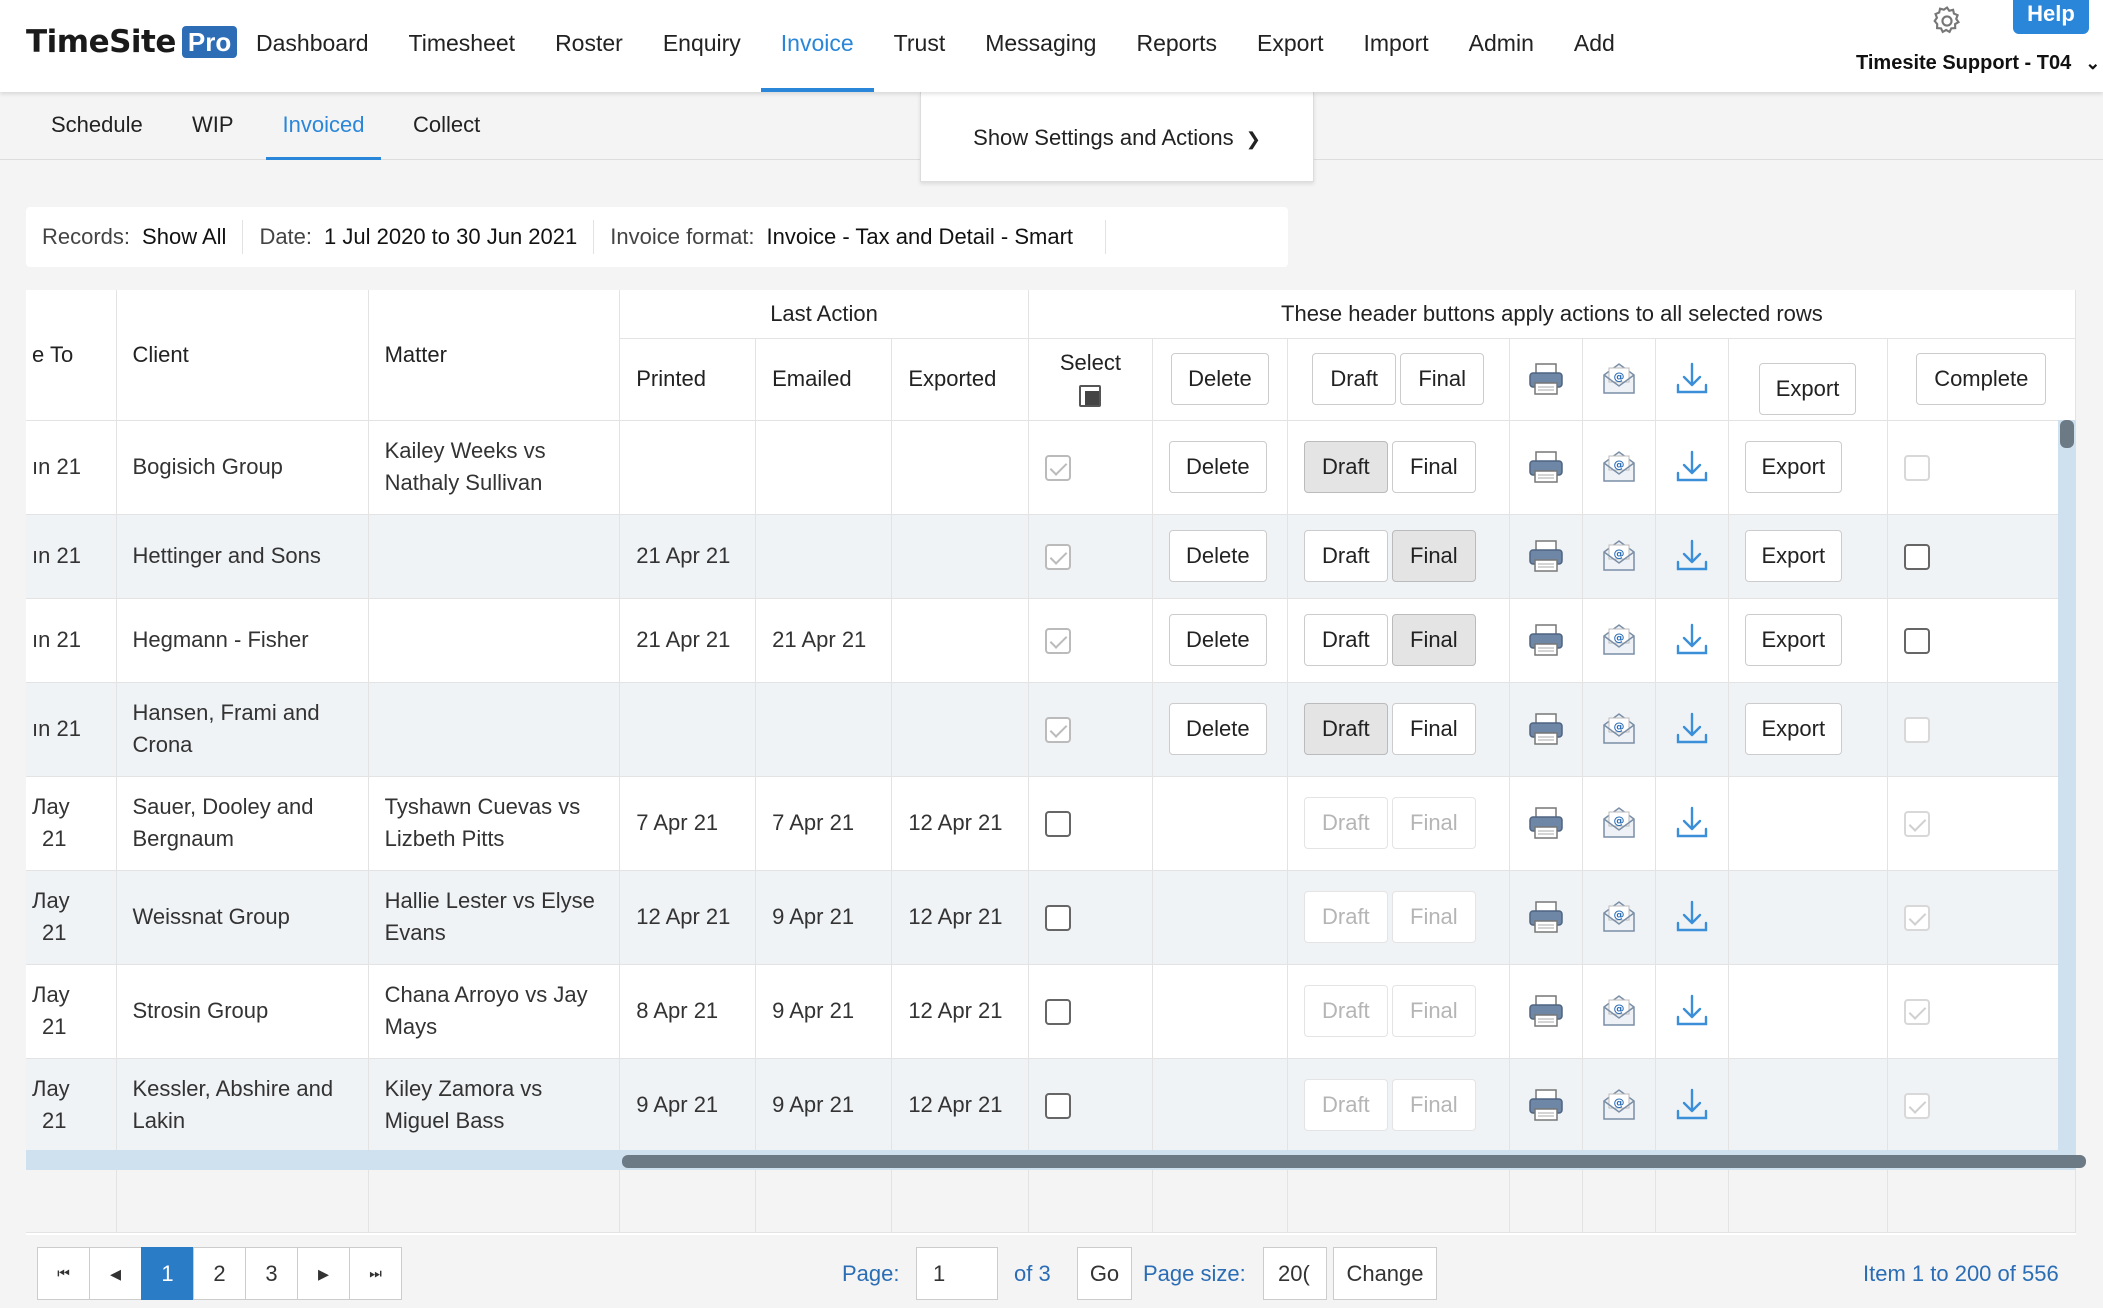 Image resolution: width=2103 pixels, height=1308 pixels. Describe the element at coordinates (1354, 1161) in the screenshot. I see `horizontal-scroll-thumb` at that location.